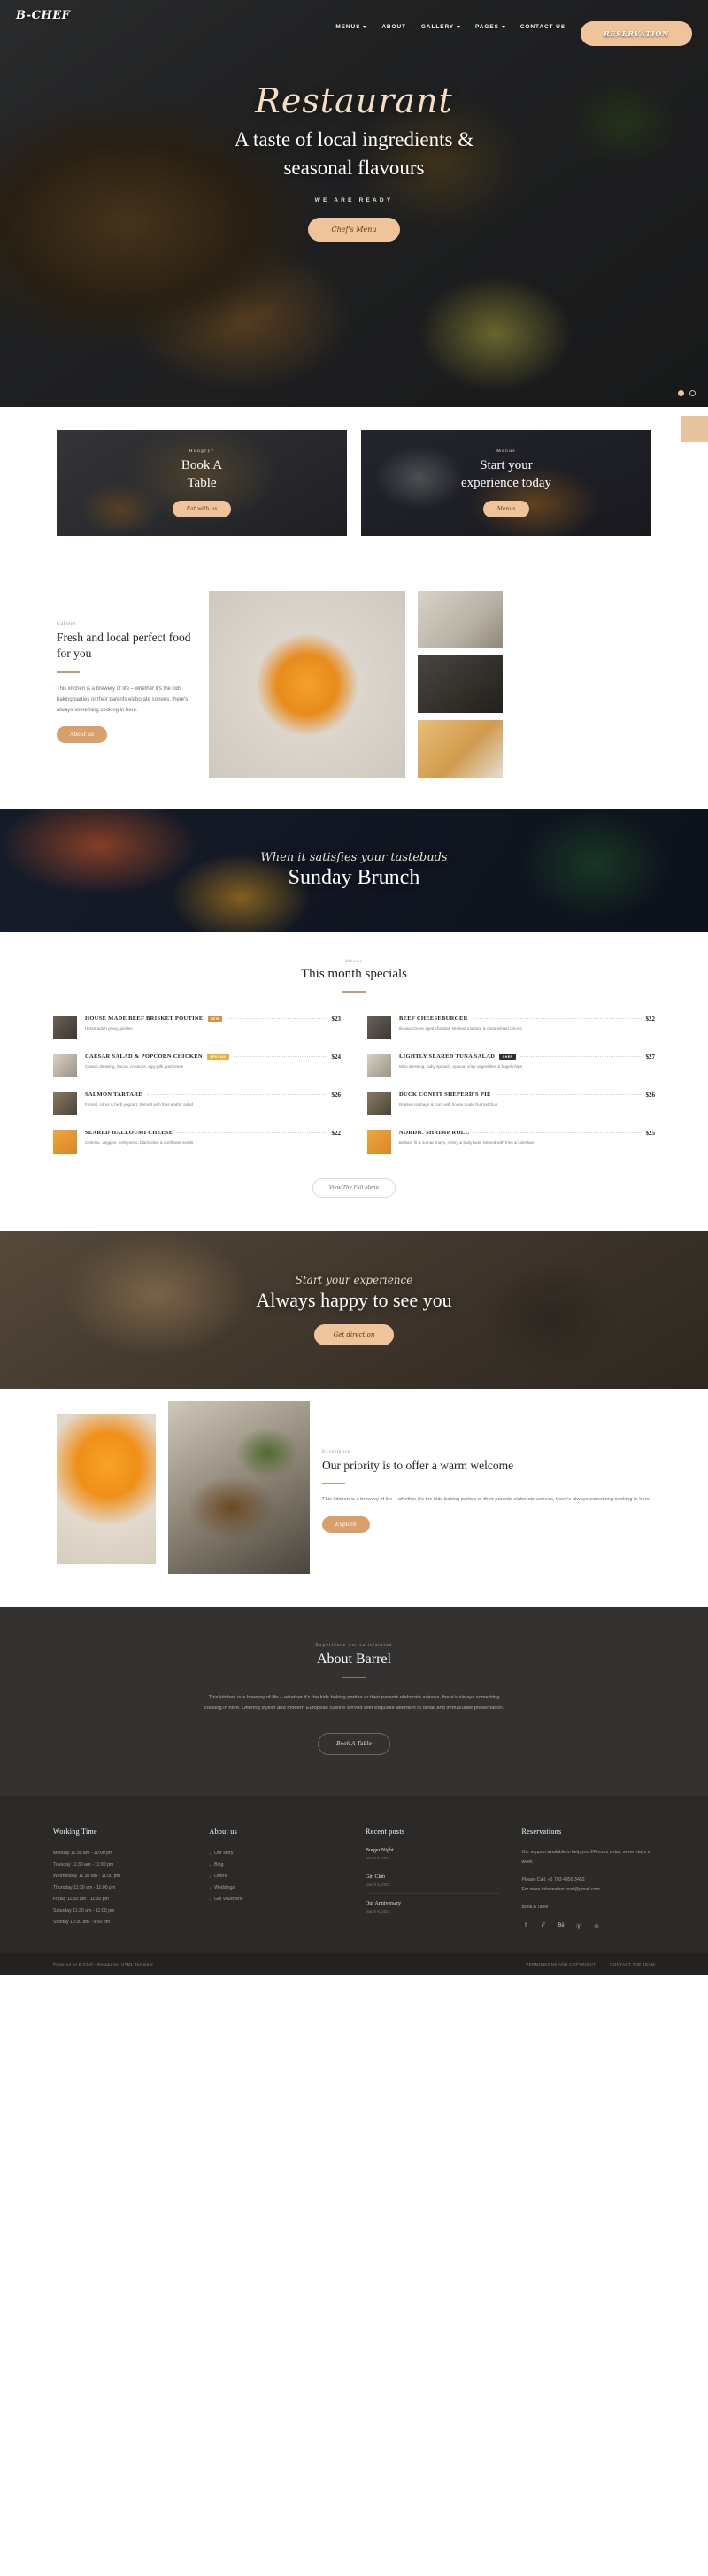  What do you see at coordinates (376, 1877) in the screenshot?
I see `recent-post-title: Gin Club` at bounding box center [376, 1877].